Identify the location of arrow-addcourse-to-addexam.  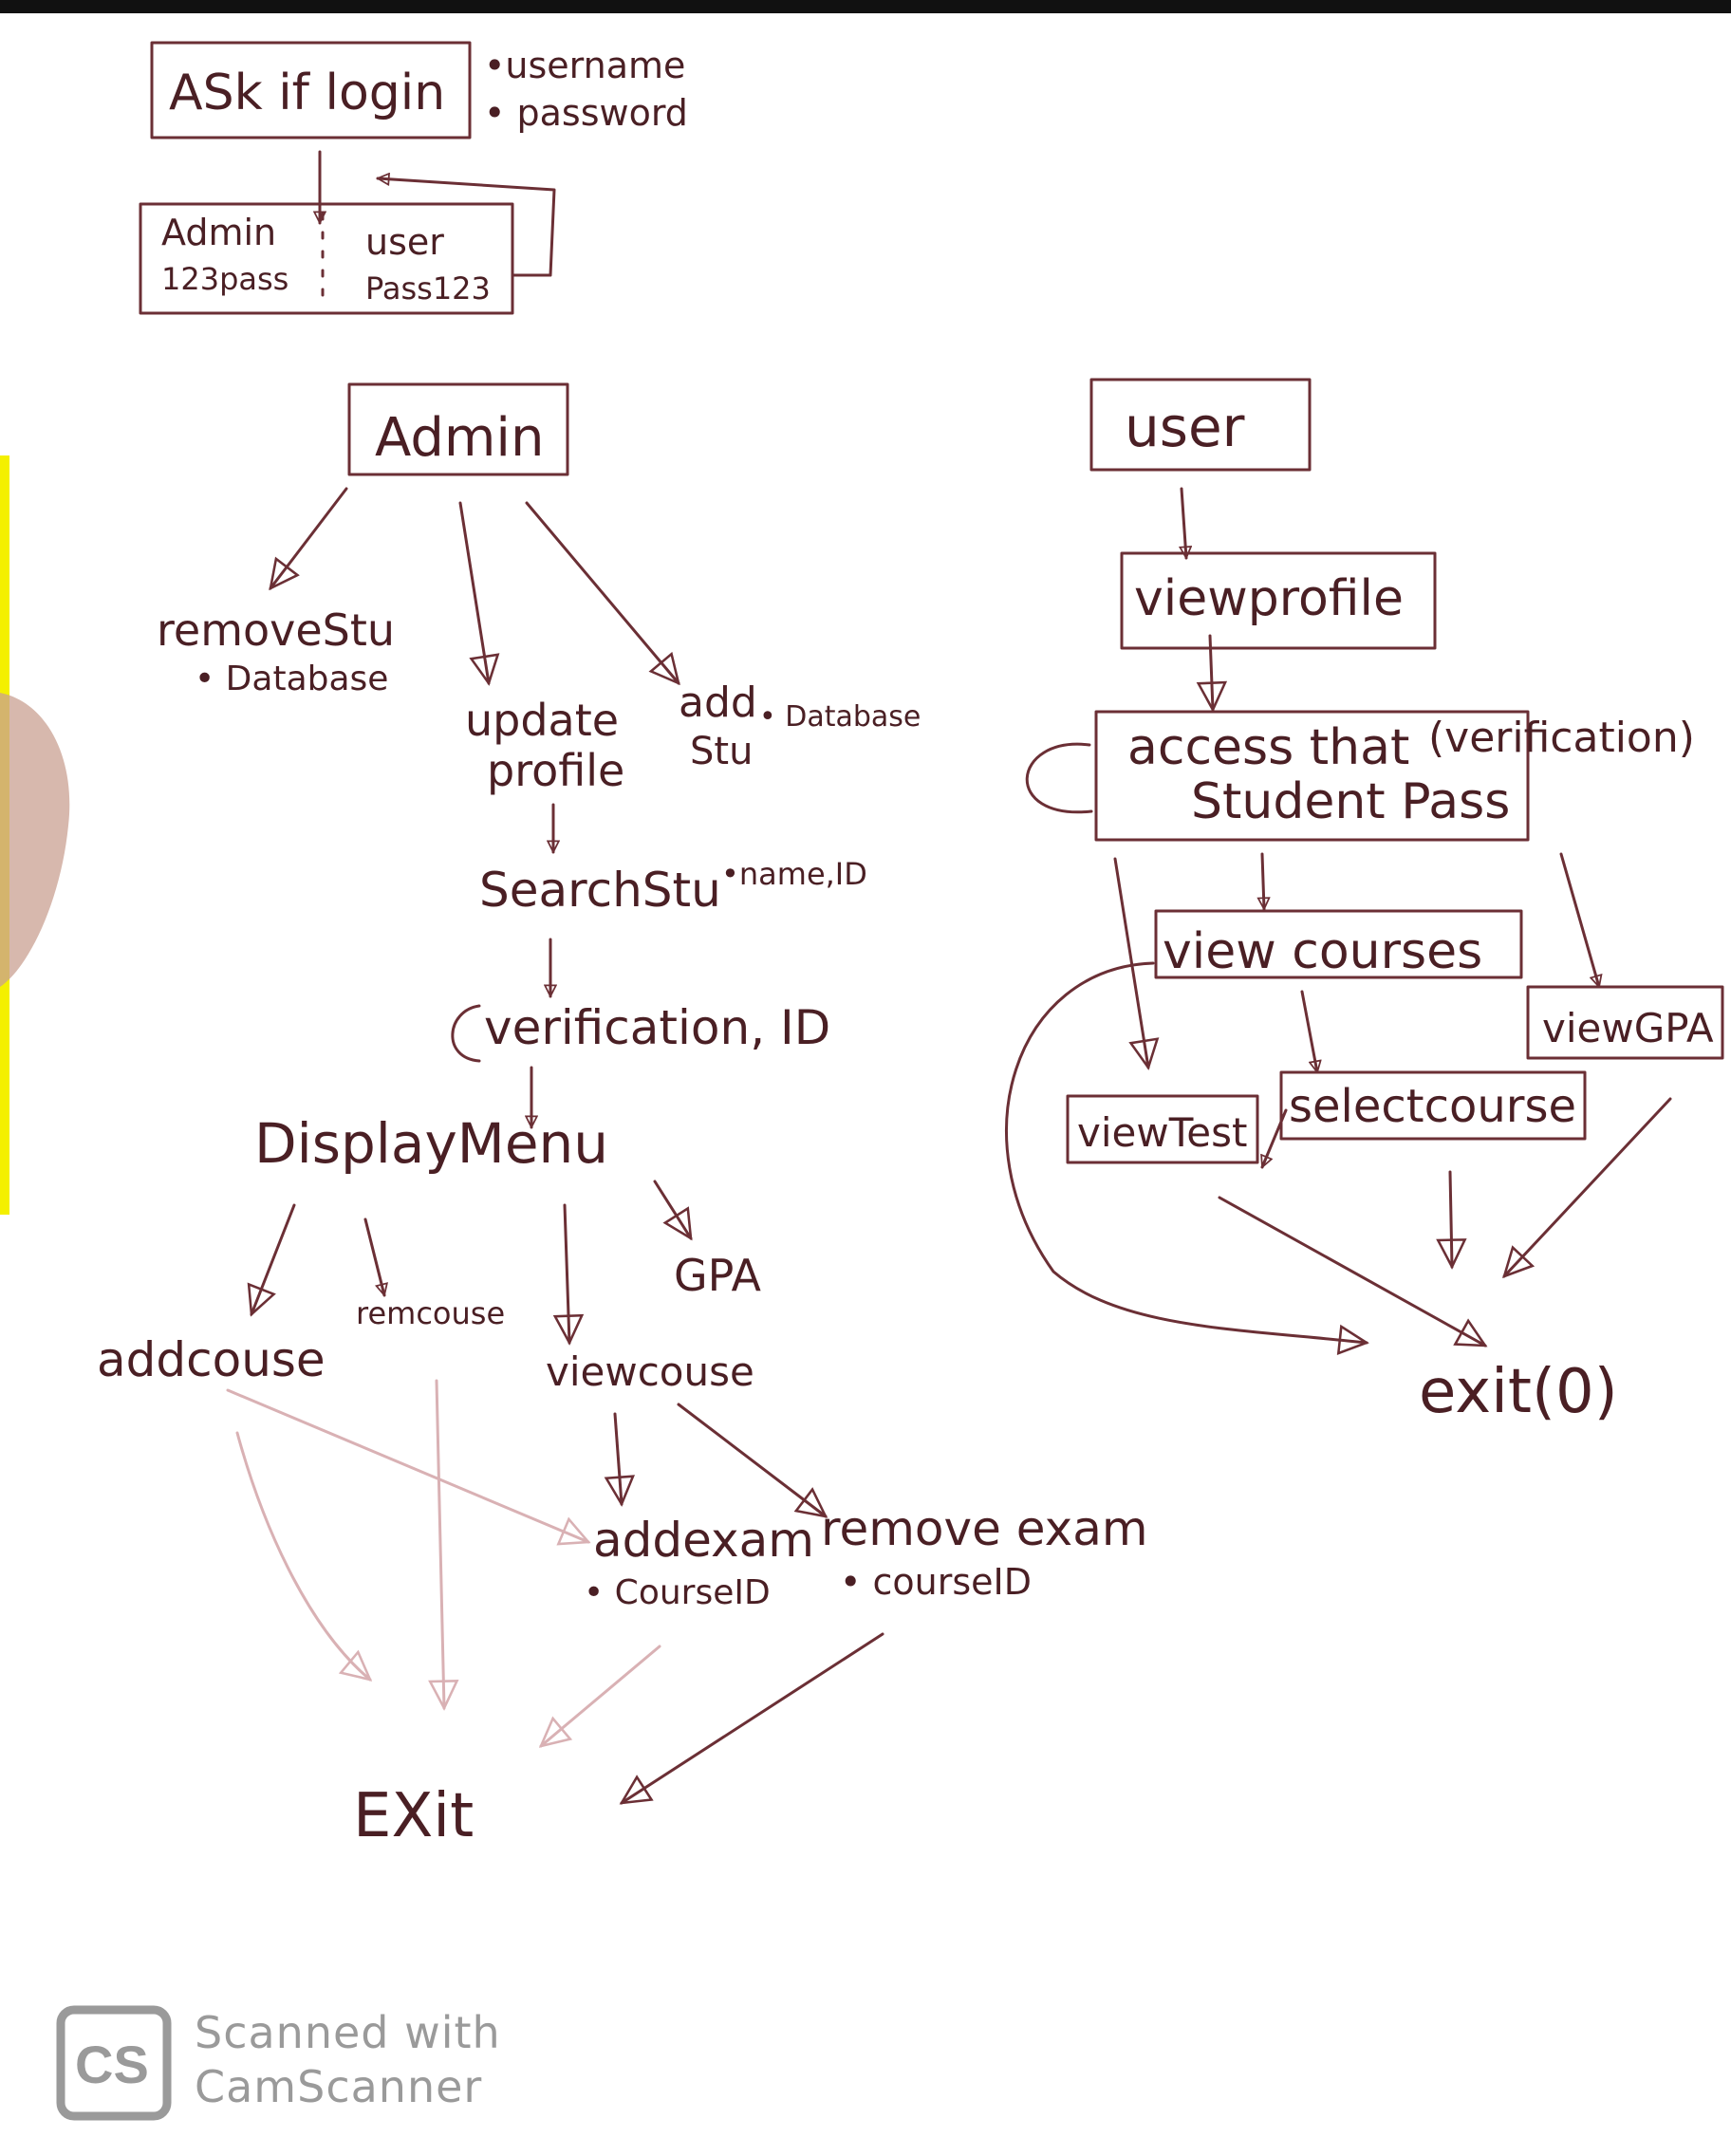
(407, 1465).